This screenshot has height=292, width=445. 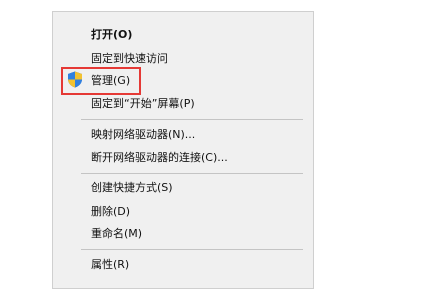 I want to click on menu-item-delete: 删除(D), so click(x=110, y=212).